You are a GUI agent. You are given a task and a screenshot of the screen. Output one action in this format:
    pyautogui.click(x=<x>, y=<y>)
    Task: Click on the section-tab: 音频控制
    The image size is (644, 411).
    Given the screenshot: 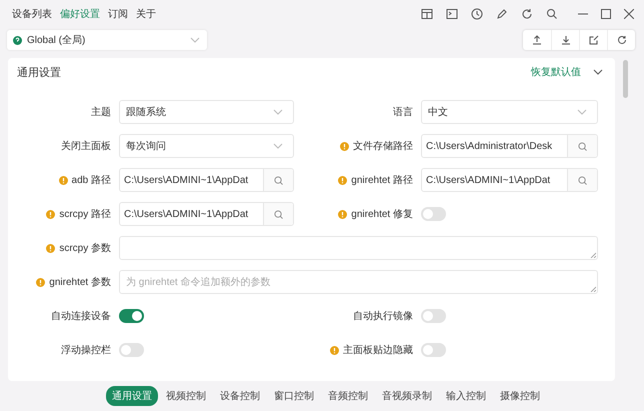 What is the action you would take?
    pyautogui.click(x=348, y=396)
    